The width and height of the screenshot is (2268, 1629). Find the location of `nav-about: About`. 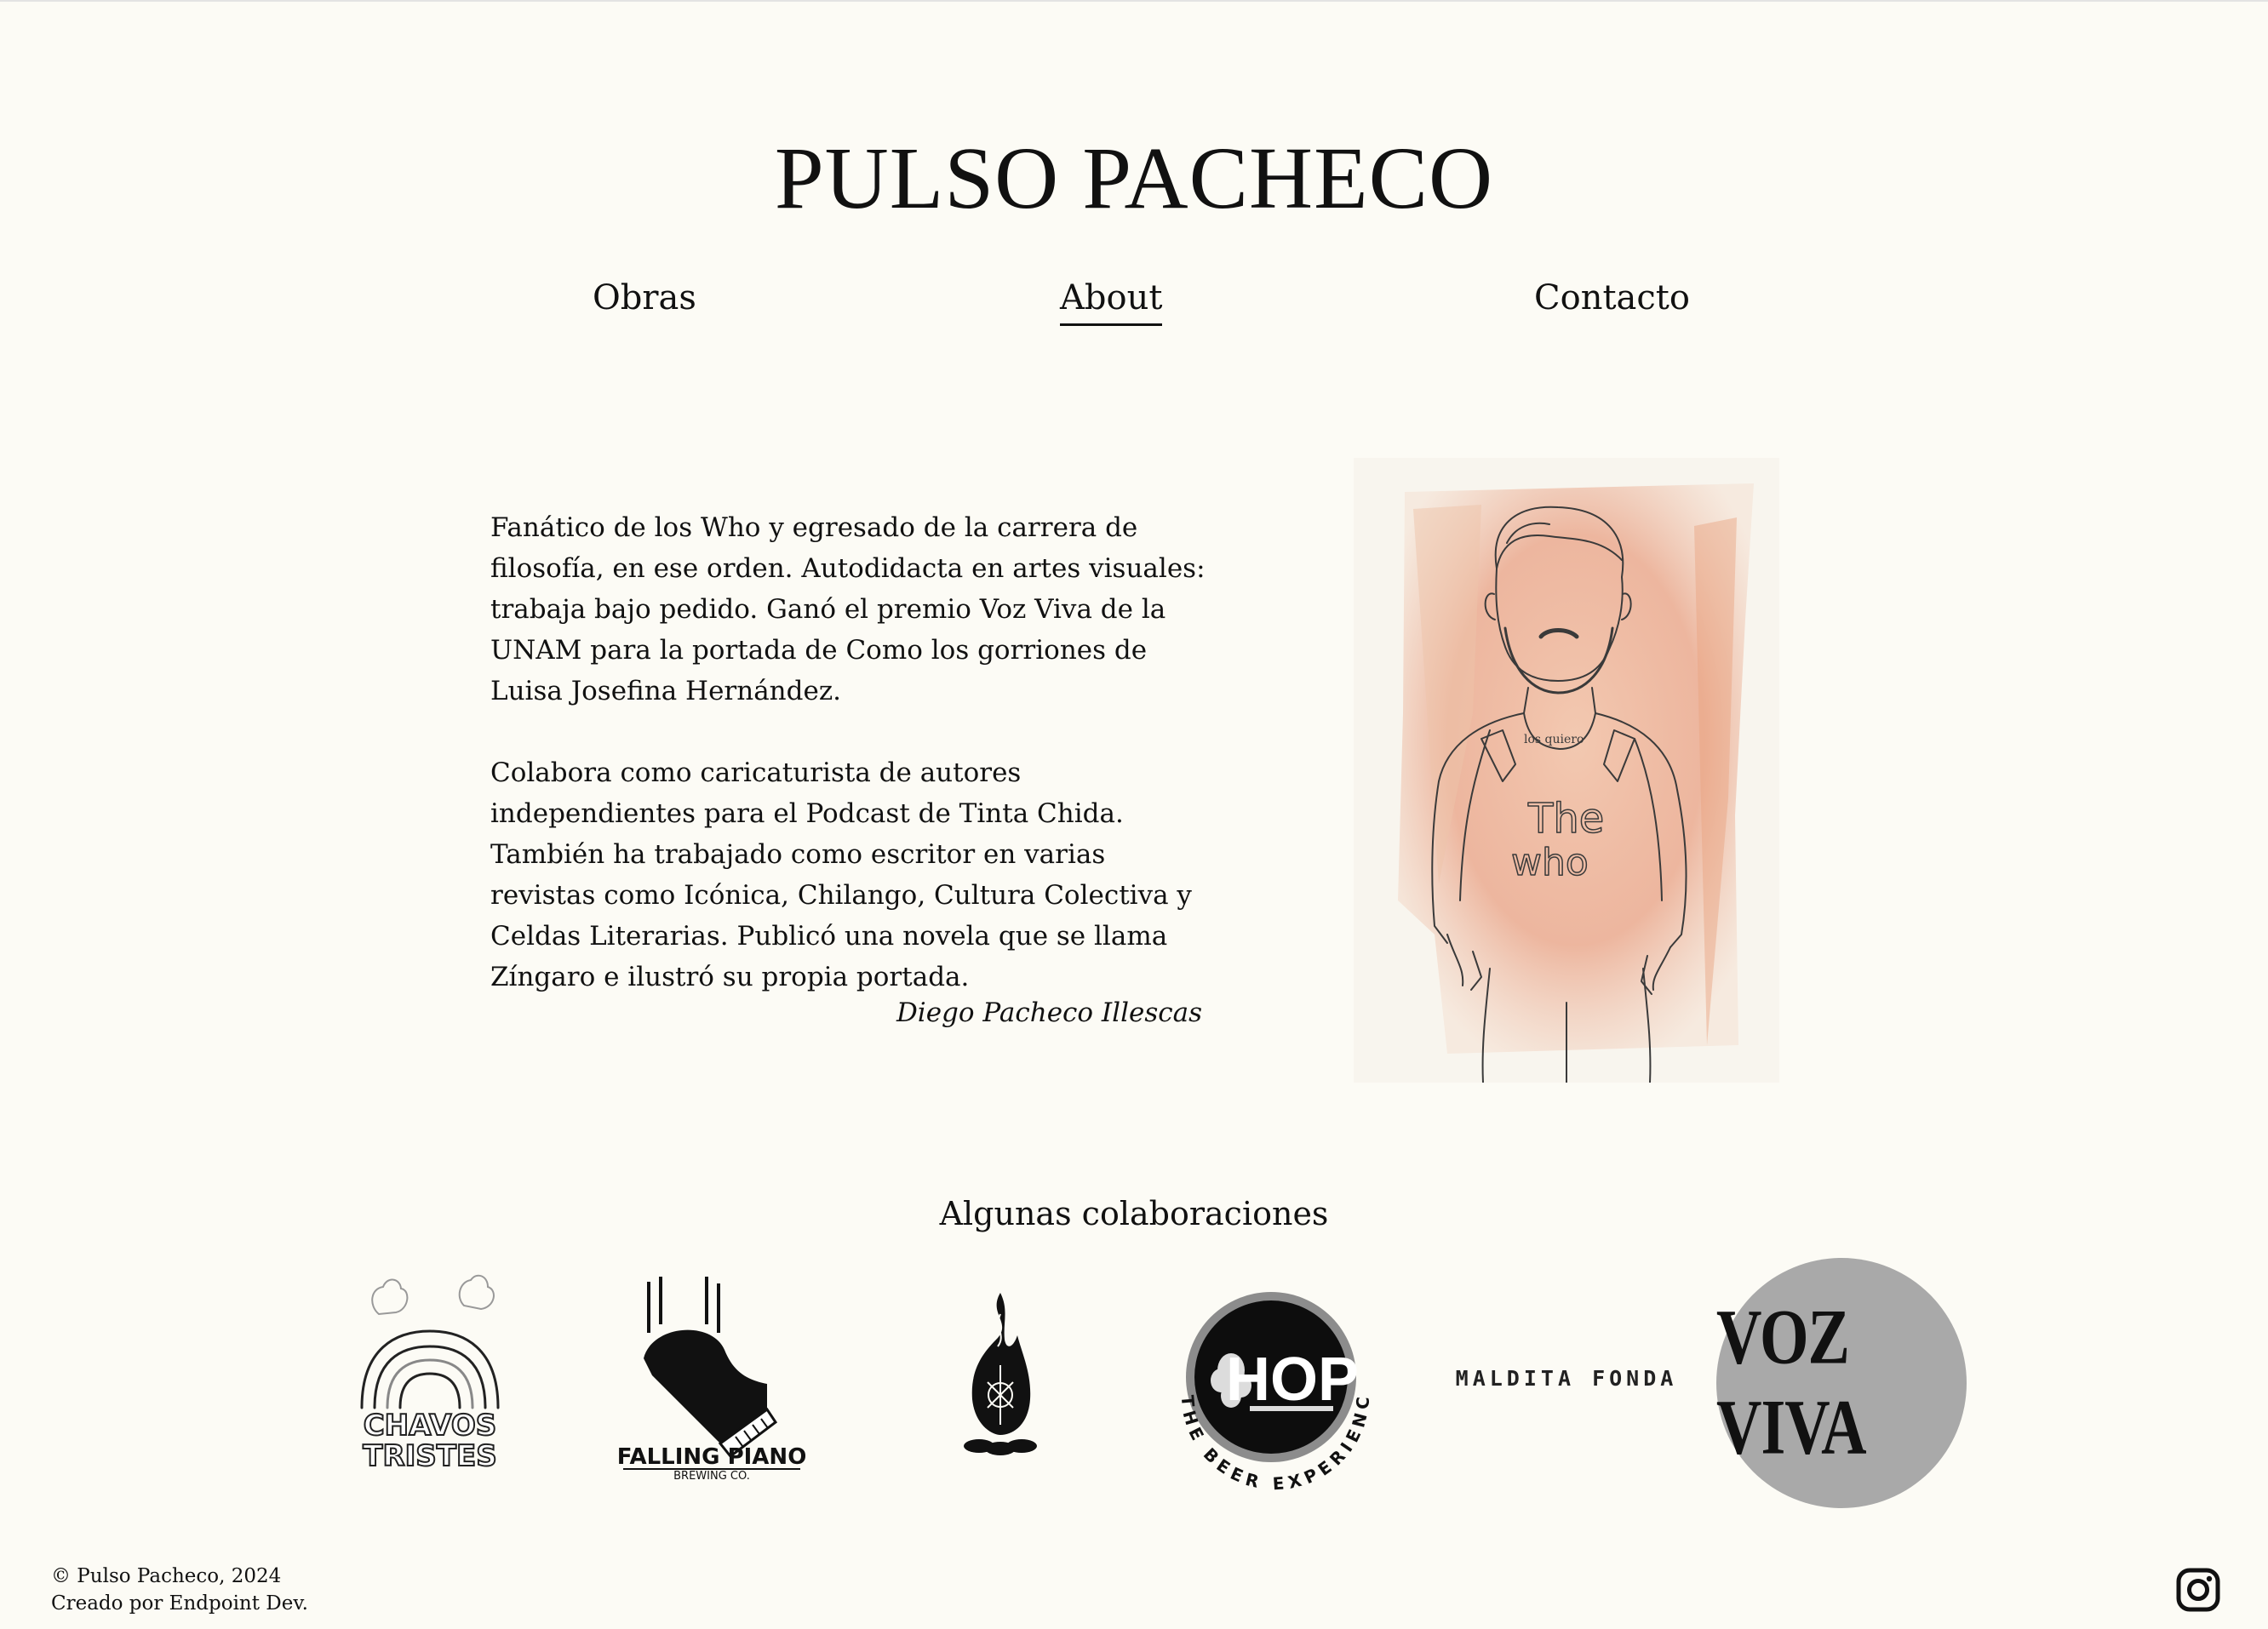

nav-about: About is located at coordinates (1111, 300).